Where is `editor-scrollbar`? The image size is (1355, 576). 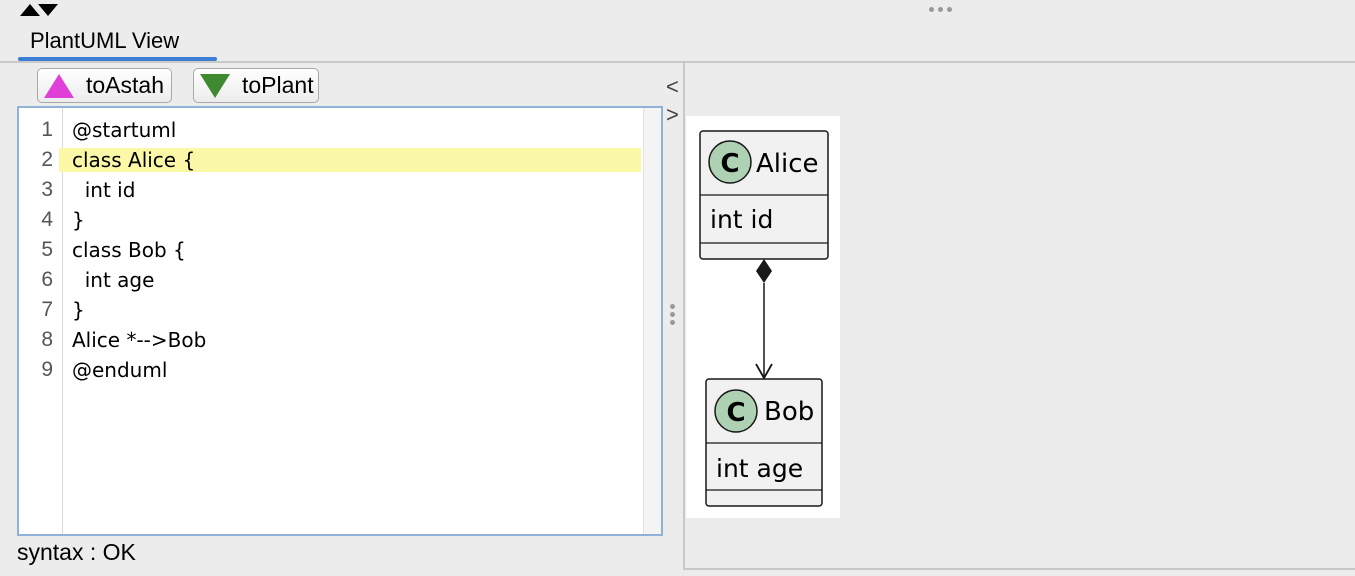
editor-scrollbar is located at coordinates (652, 321).